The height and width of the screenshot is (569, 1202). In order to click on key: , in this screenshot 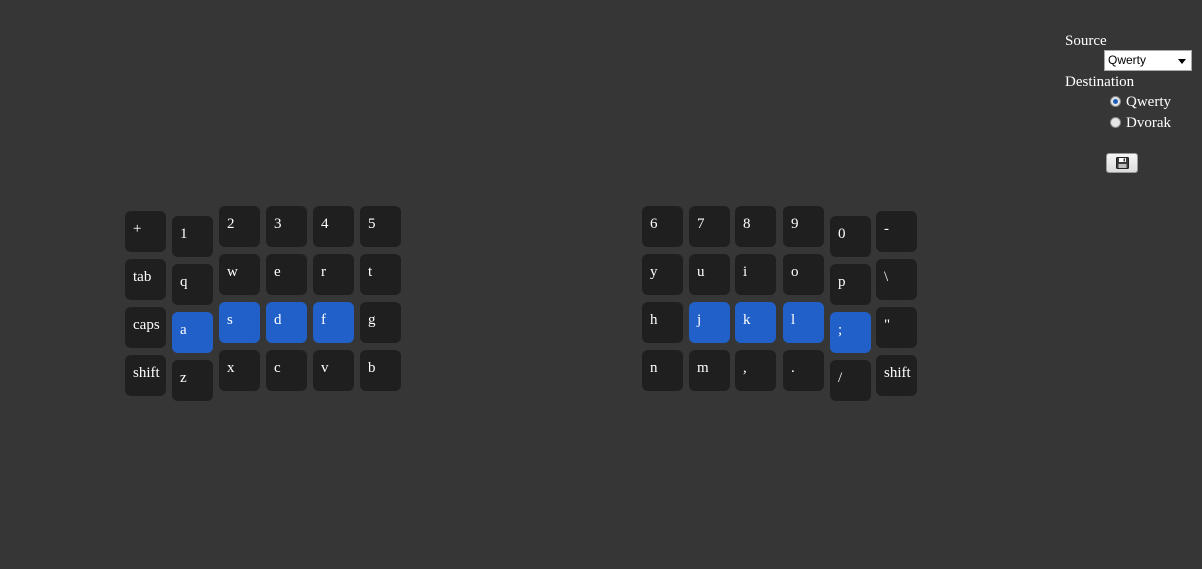, I will do `click(755, 370)`.